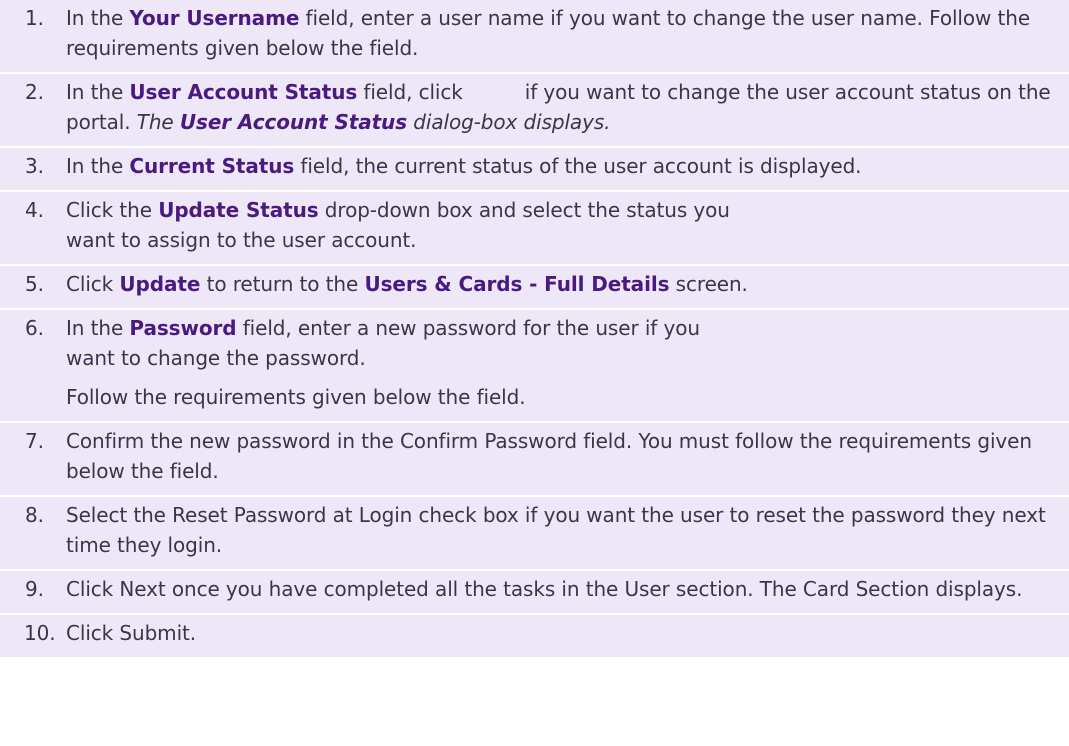  I want to click on field-name-your-username: Your Username, so click(214, 18).